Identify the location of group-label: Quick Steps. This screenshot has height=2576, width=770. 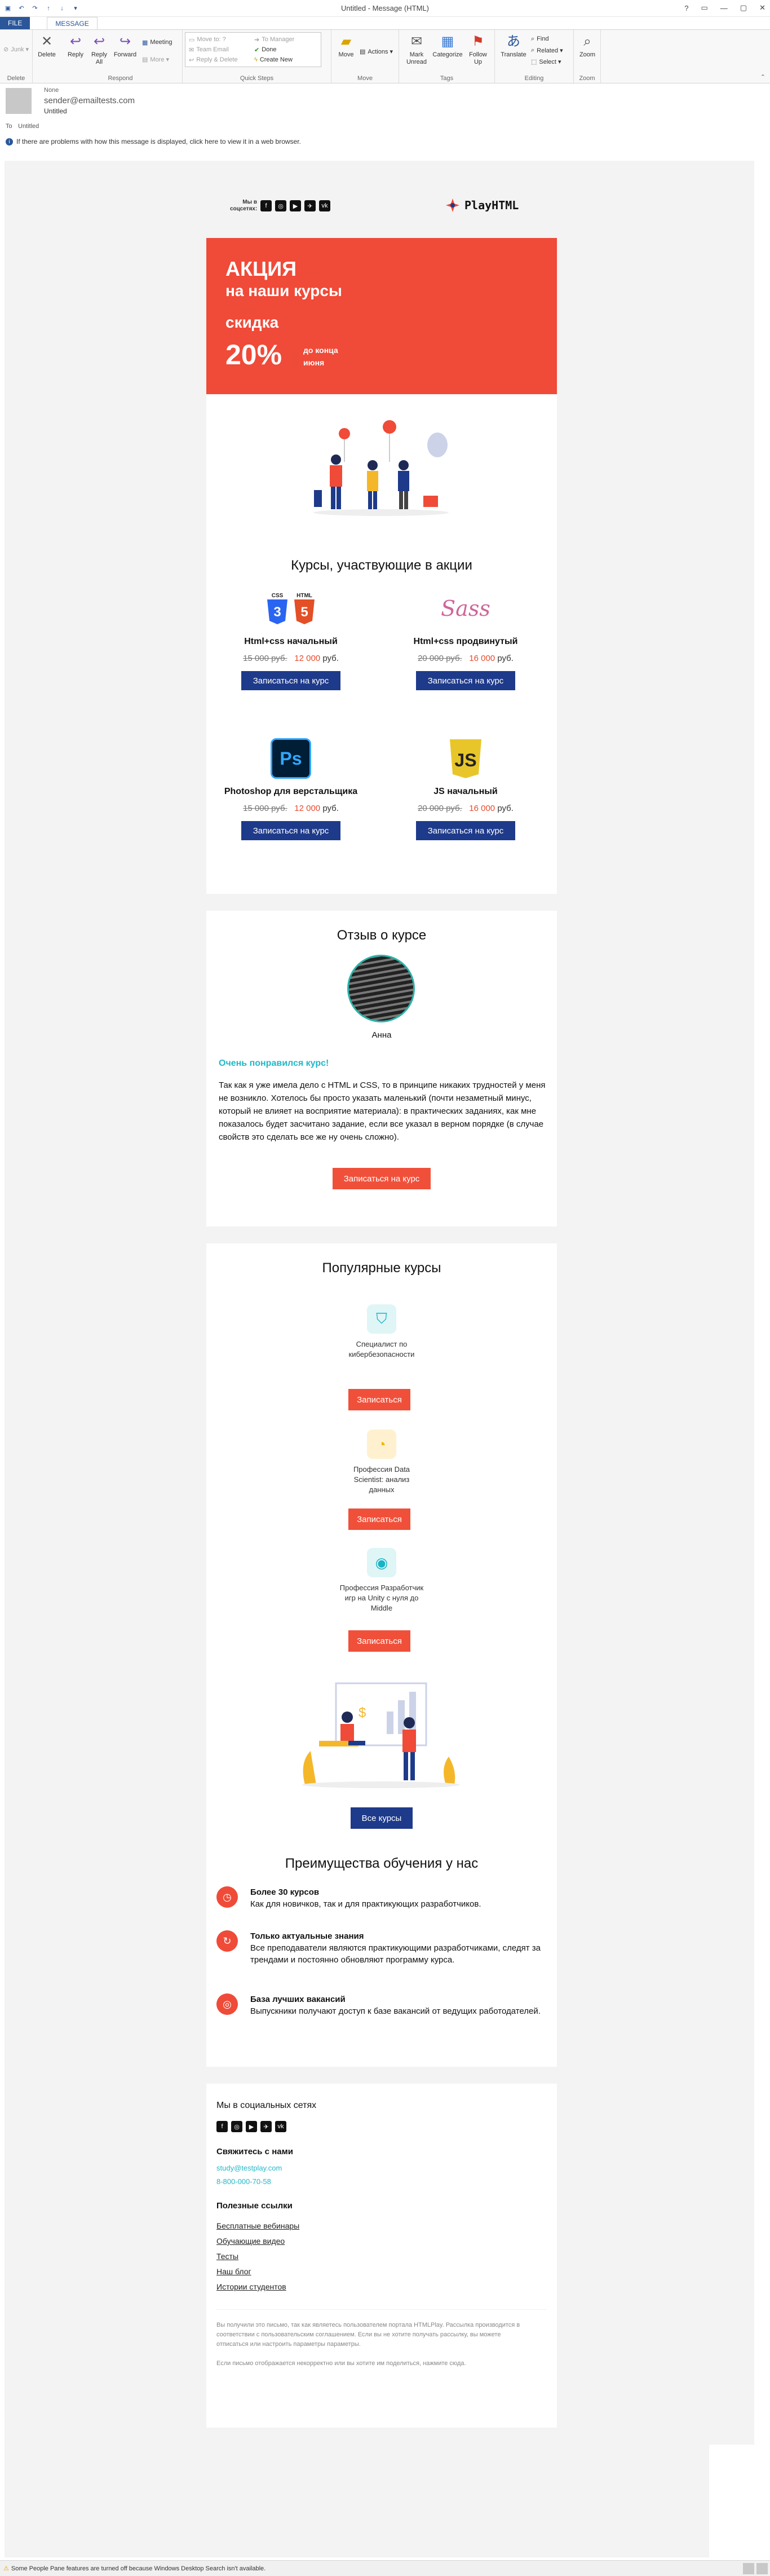
(257, 78).